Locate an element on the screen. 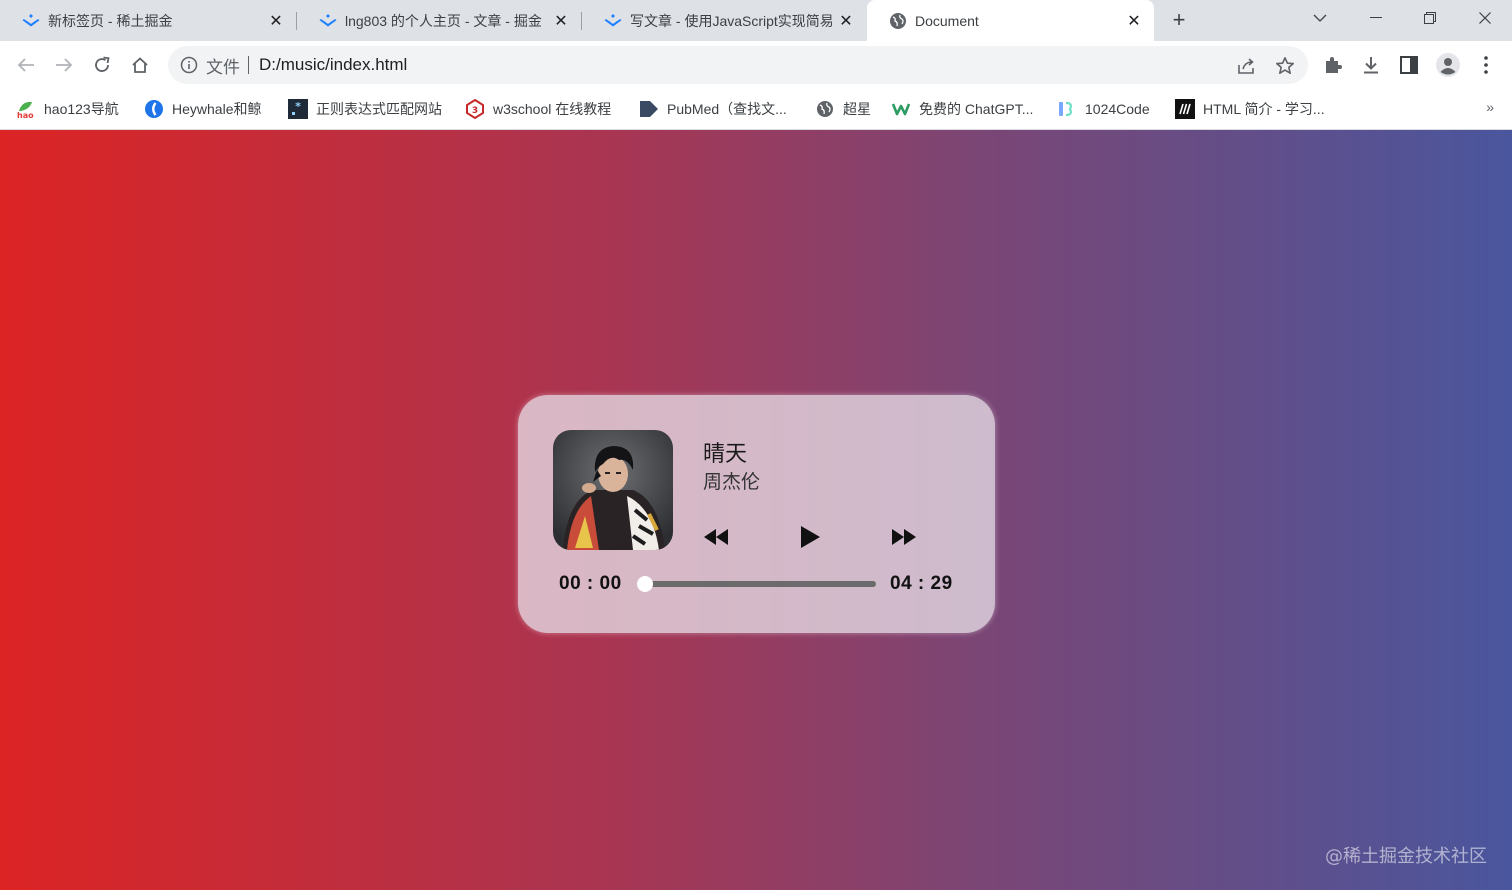 This screenshot has height=890, width=1512. progress-bar is located at coordinates (756, 584).